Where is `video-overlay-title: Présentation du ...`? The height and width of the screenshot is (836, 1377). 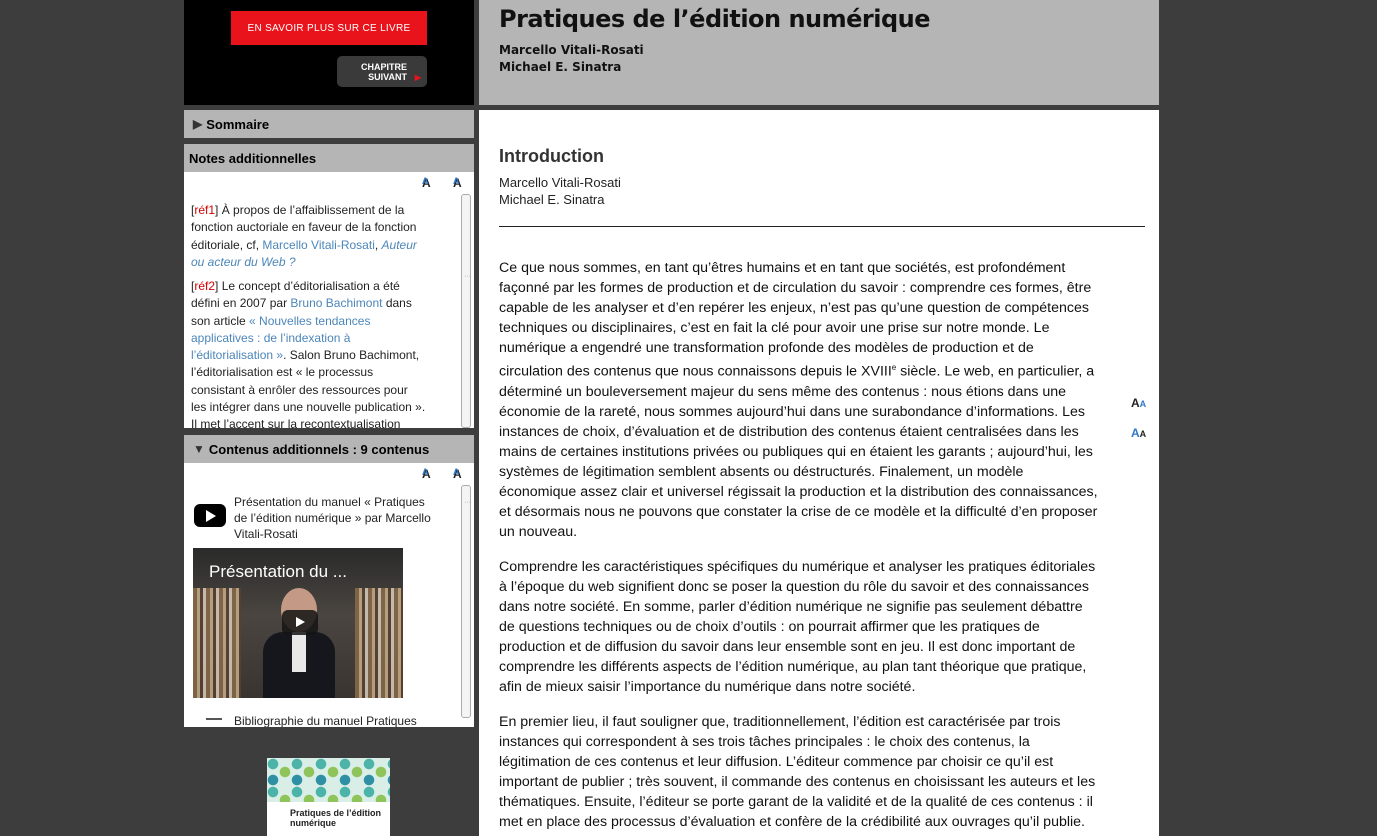
video-overlay-title: Présentation du ... is located at coordinates (278, 571).